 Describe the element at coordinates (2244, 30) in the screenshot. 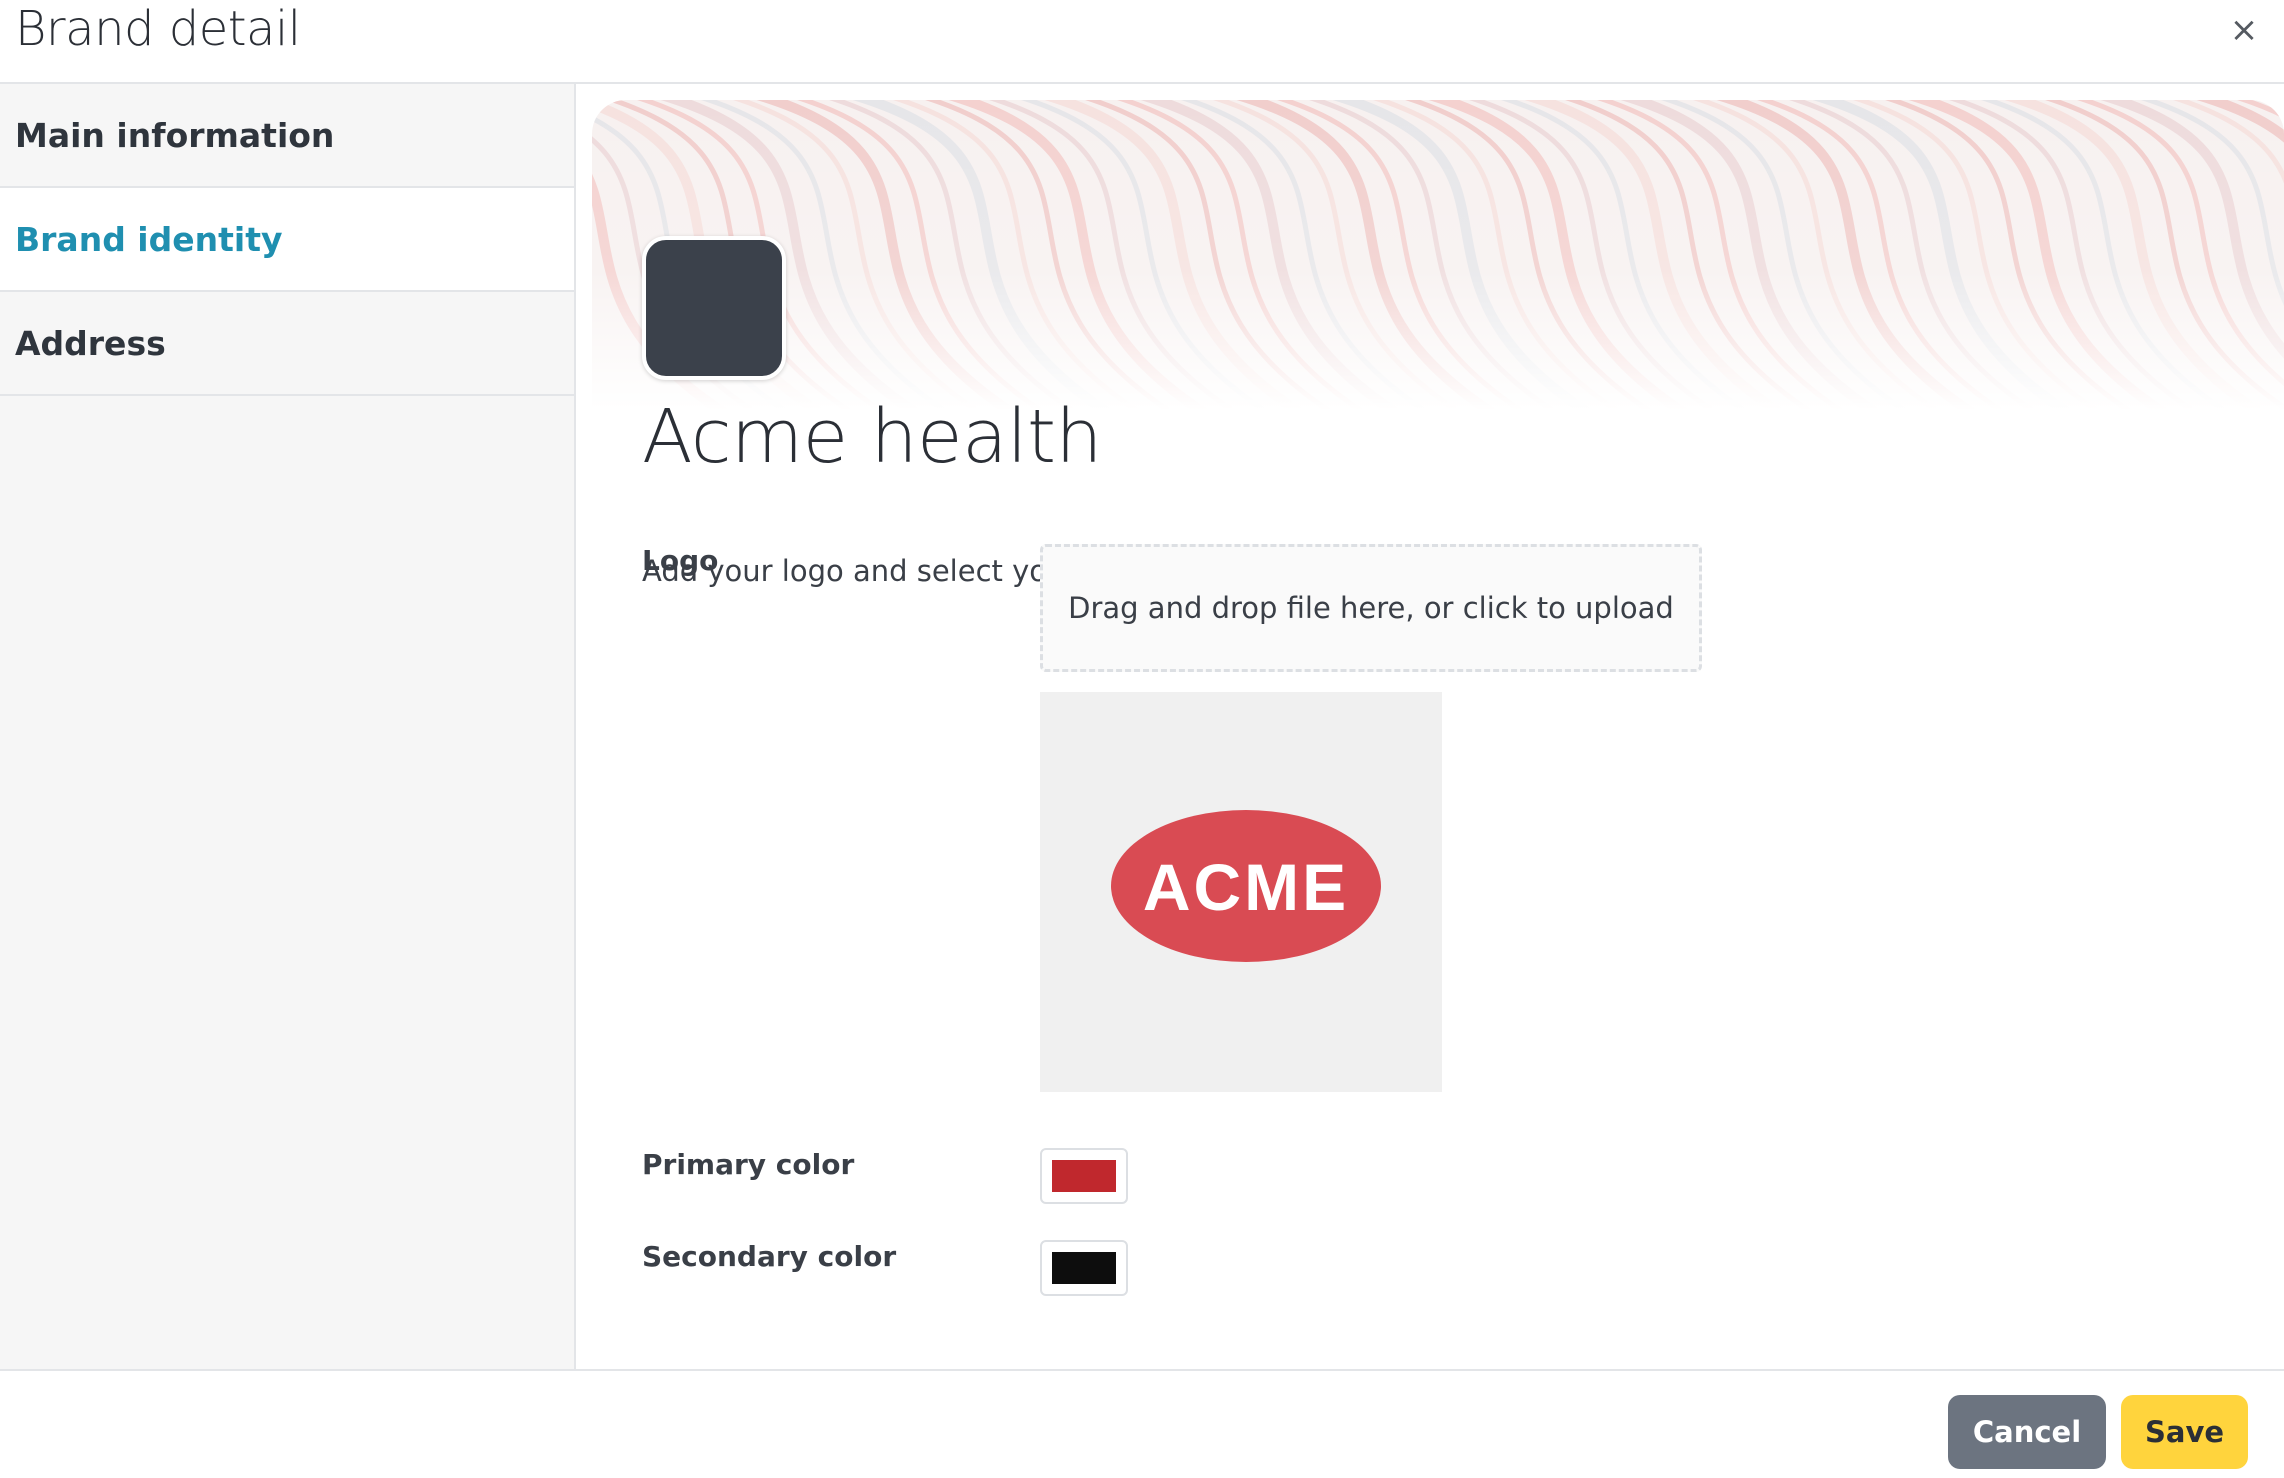

I see `close-icon: ×` at that location.